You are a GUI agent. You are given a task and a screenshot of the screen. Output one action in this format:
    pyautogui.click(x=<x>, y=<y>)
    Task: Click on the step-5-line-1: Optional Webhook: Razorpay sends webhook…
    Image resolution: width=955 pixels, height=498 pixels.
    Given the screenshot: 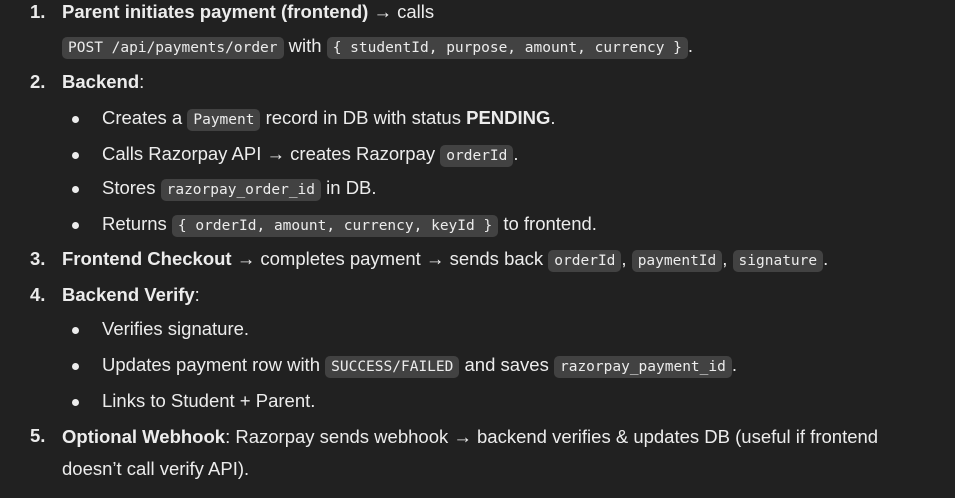 What is the action you would take?
    pyautogui.click(x=502, y=453)
    